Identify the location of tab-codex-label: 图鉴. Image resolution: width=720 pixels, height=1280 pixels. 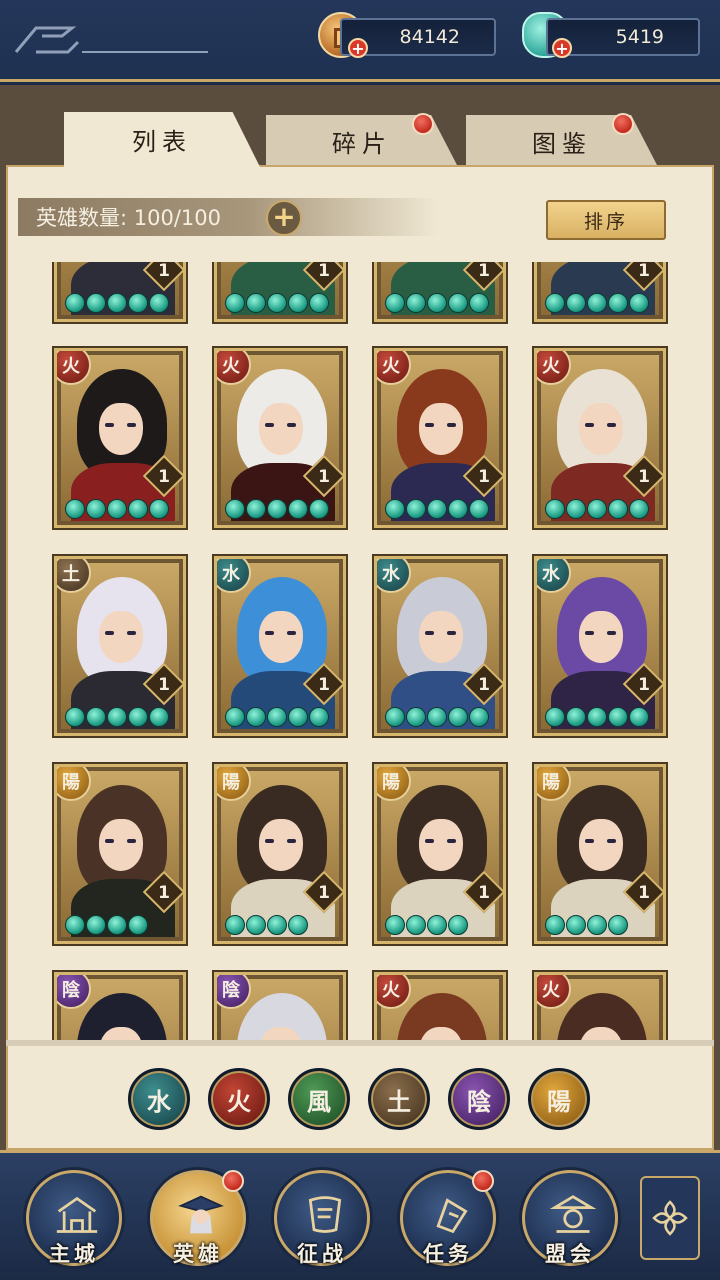
(562, 143).